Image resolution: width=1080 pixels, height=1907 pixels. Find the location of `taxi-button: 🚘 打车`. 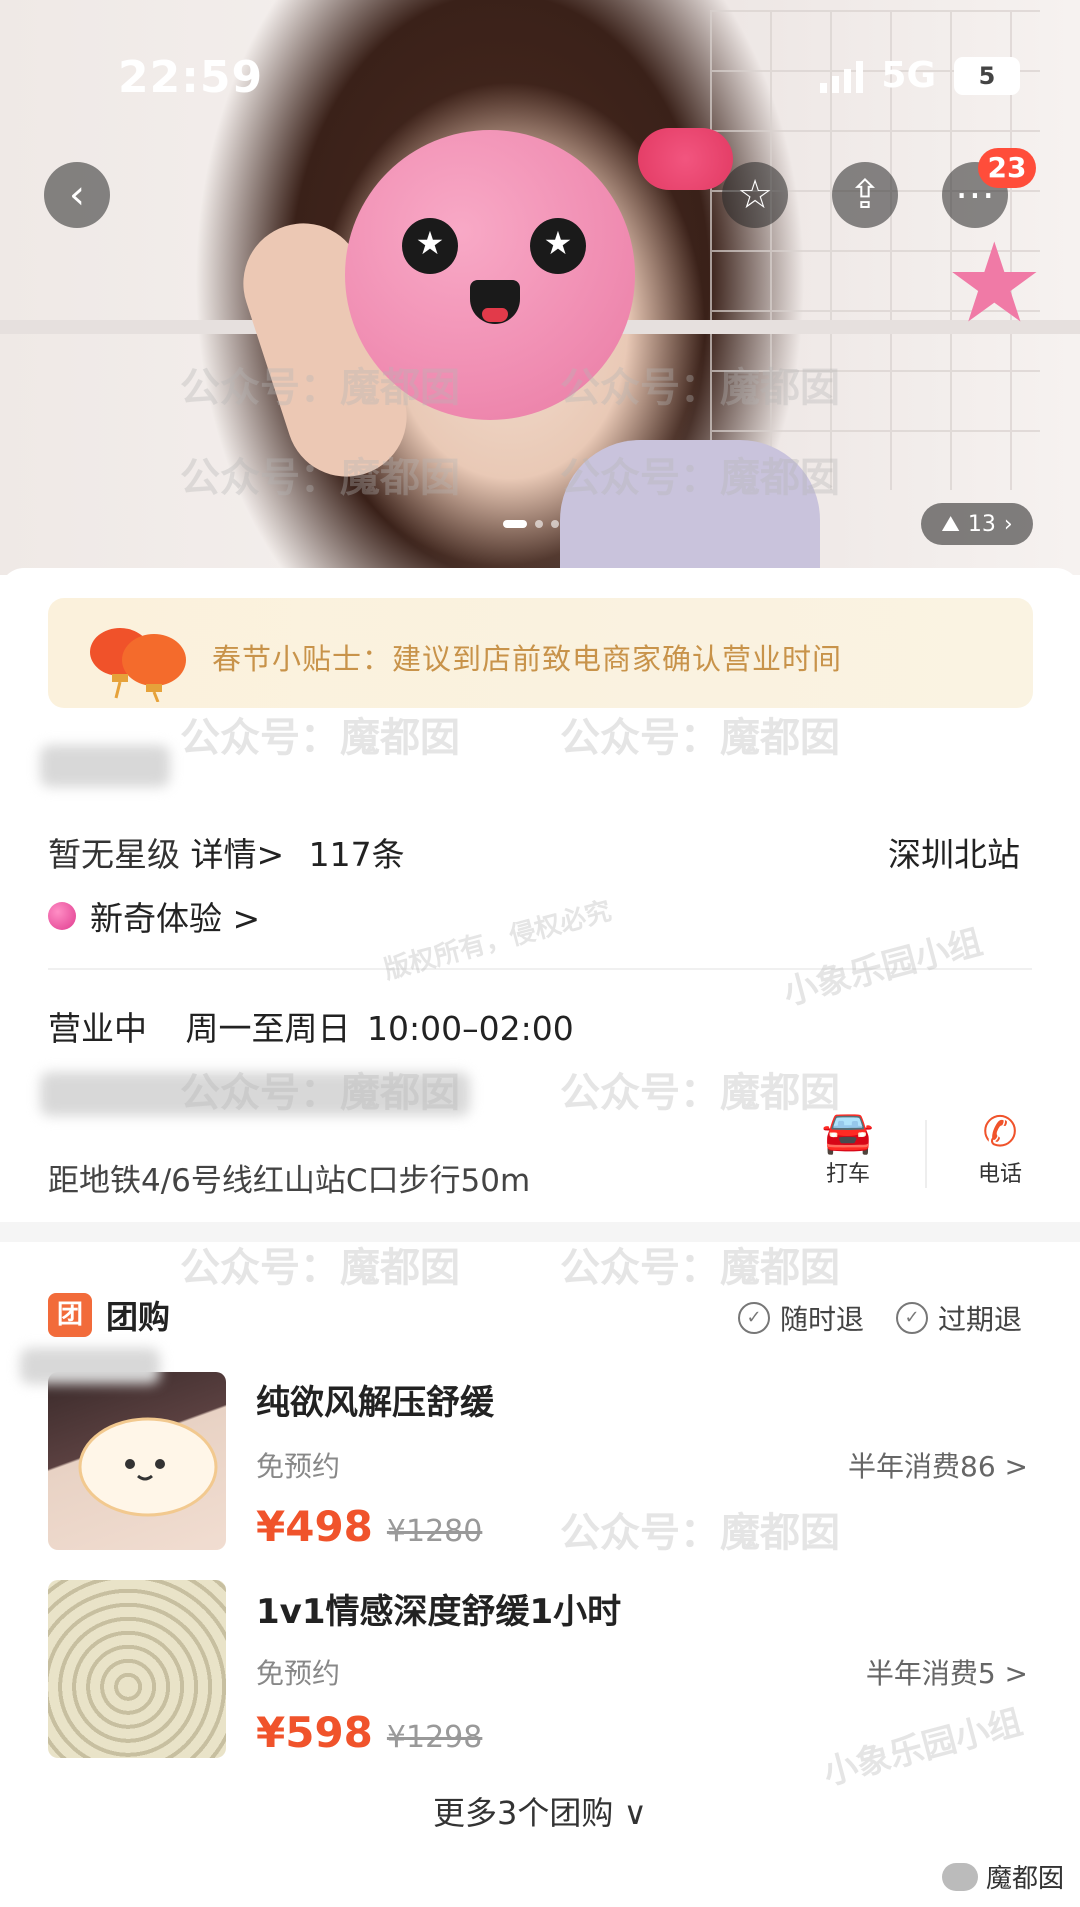

taxi-button: 🚘 打车 is located at coordinates (848, 1148).